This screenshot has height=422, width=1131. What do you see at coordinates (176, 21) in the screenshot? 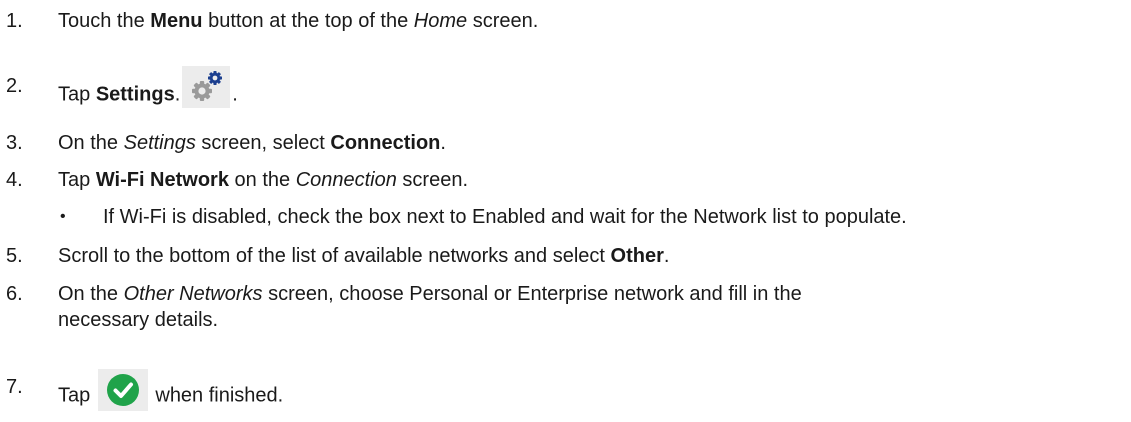
I see `menu-term: Menu` at bounding box center [176, 21].